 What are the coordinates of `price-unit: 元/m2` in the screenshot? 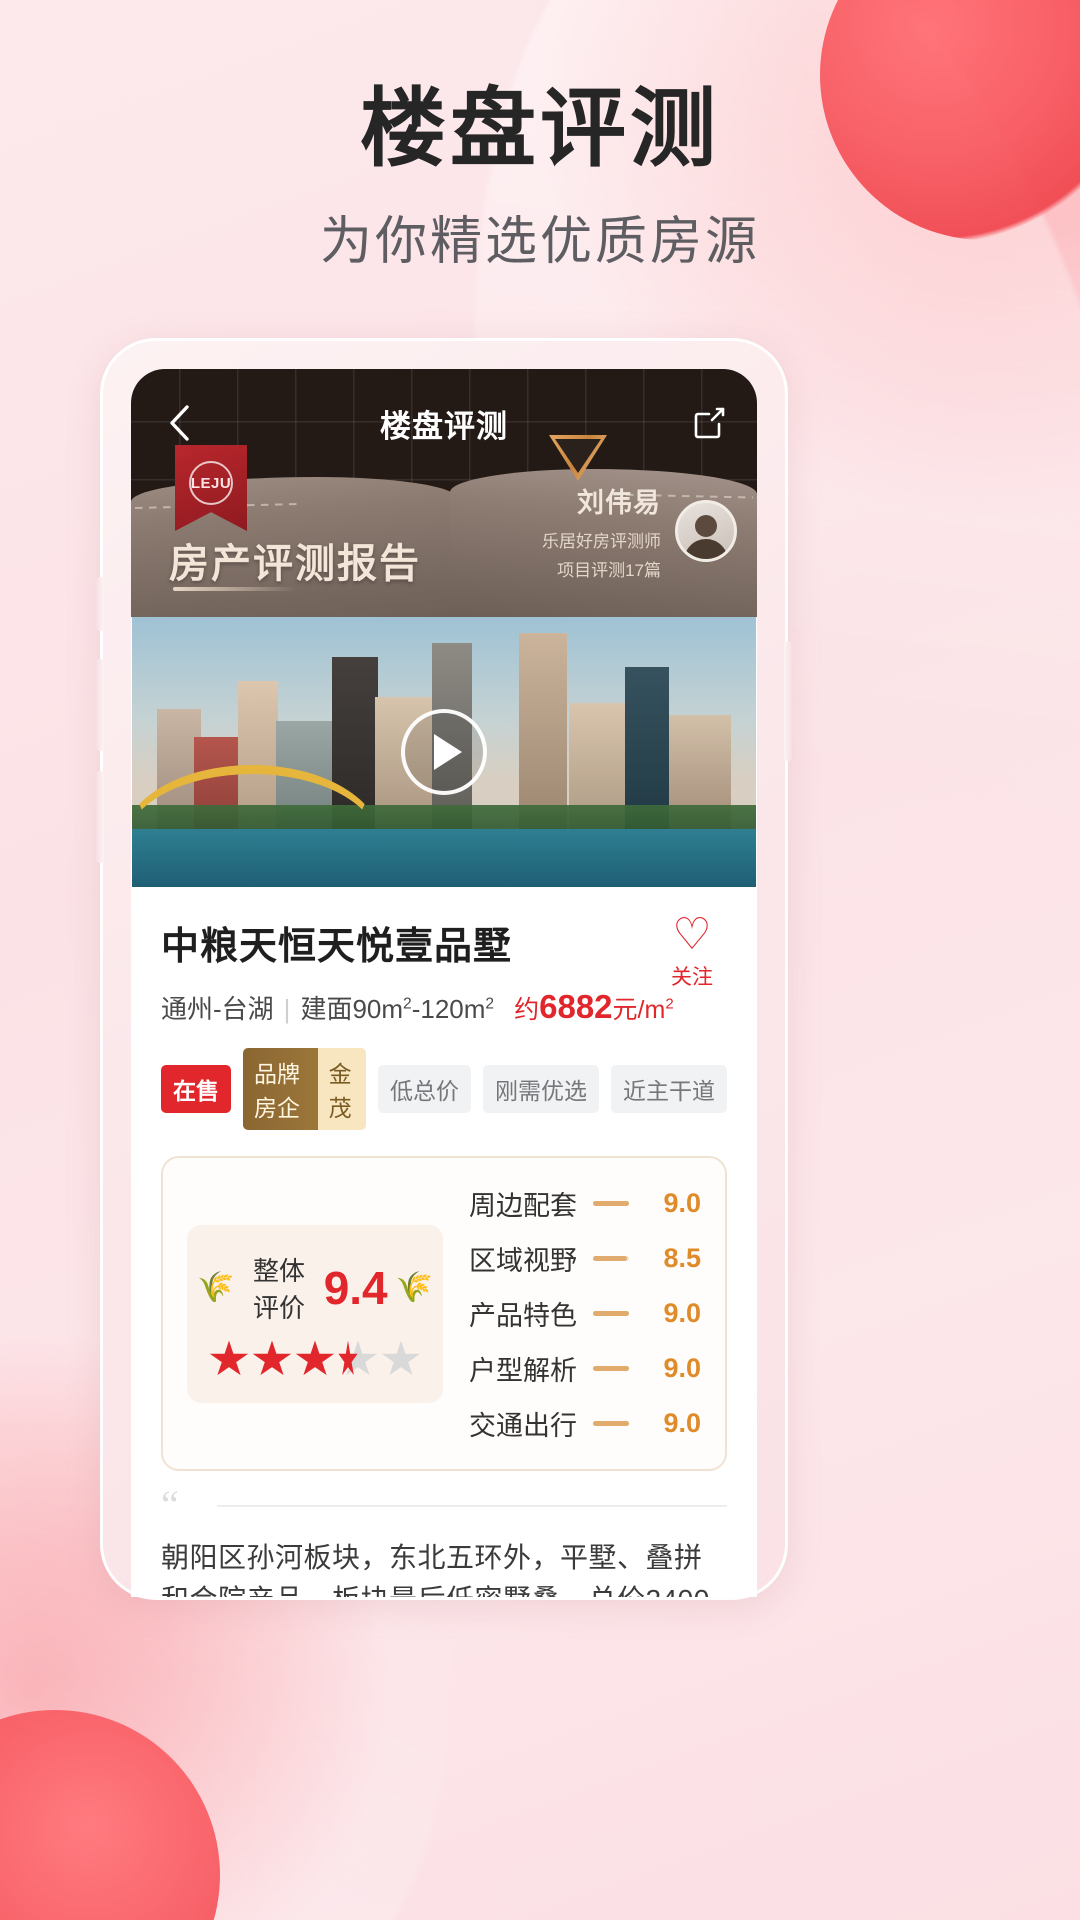 It's located at (643, 1009).